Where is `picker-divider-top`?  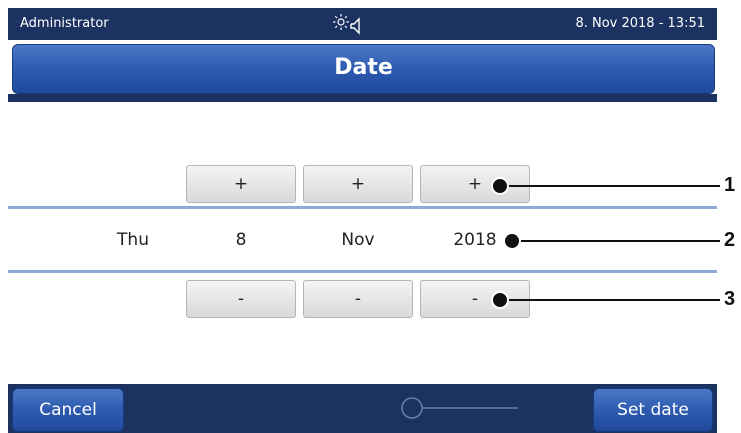 picker-divider-top is located at coordinates (362, 207).